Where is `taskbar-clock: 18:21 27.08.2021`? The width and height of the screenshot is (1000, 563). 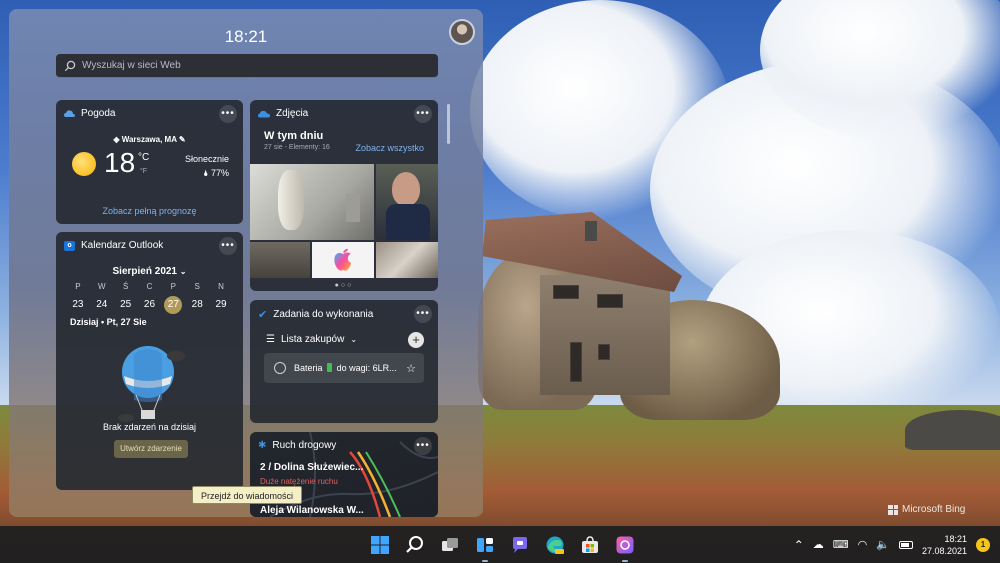
taskbar-clock: 18:21 27.08.2021 is located at coordinates (944, 545).